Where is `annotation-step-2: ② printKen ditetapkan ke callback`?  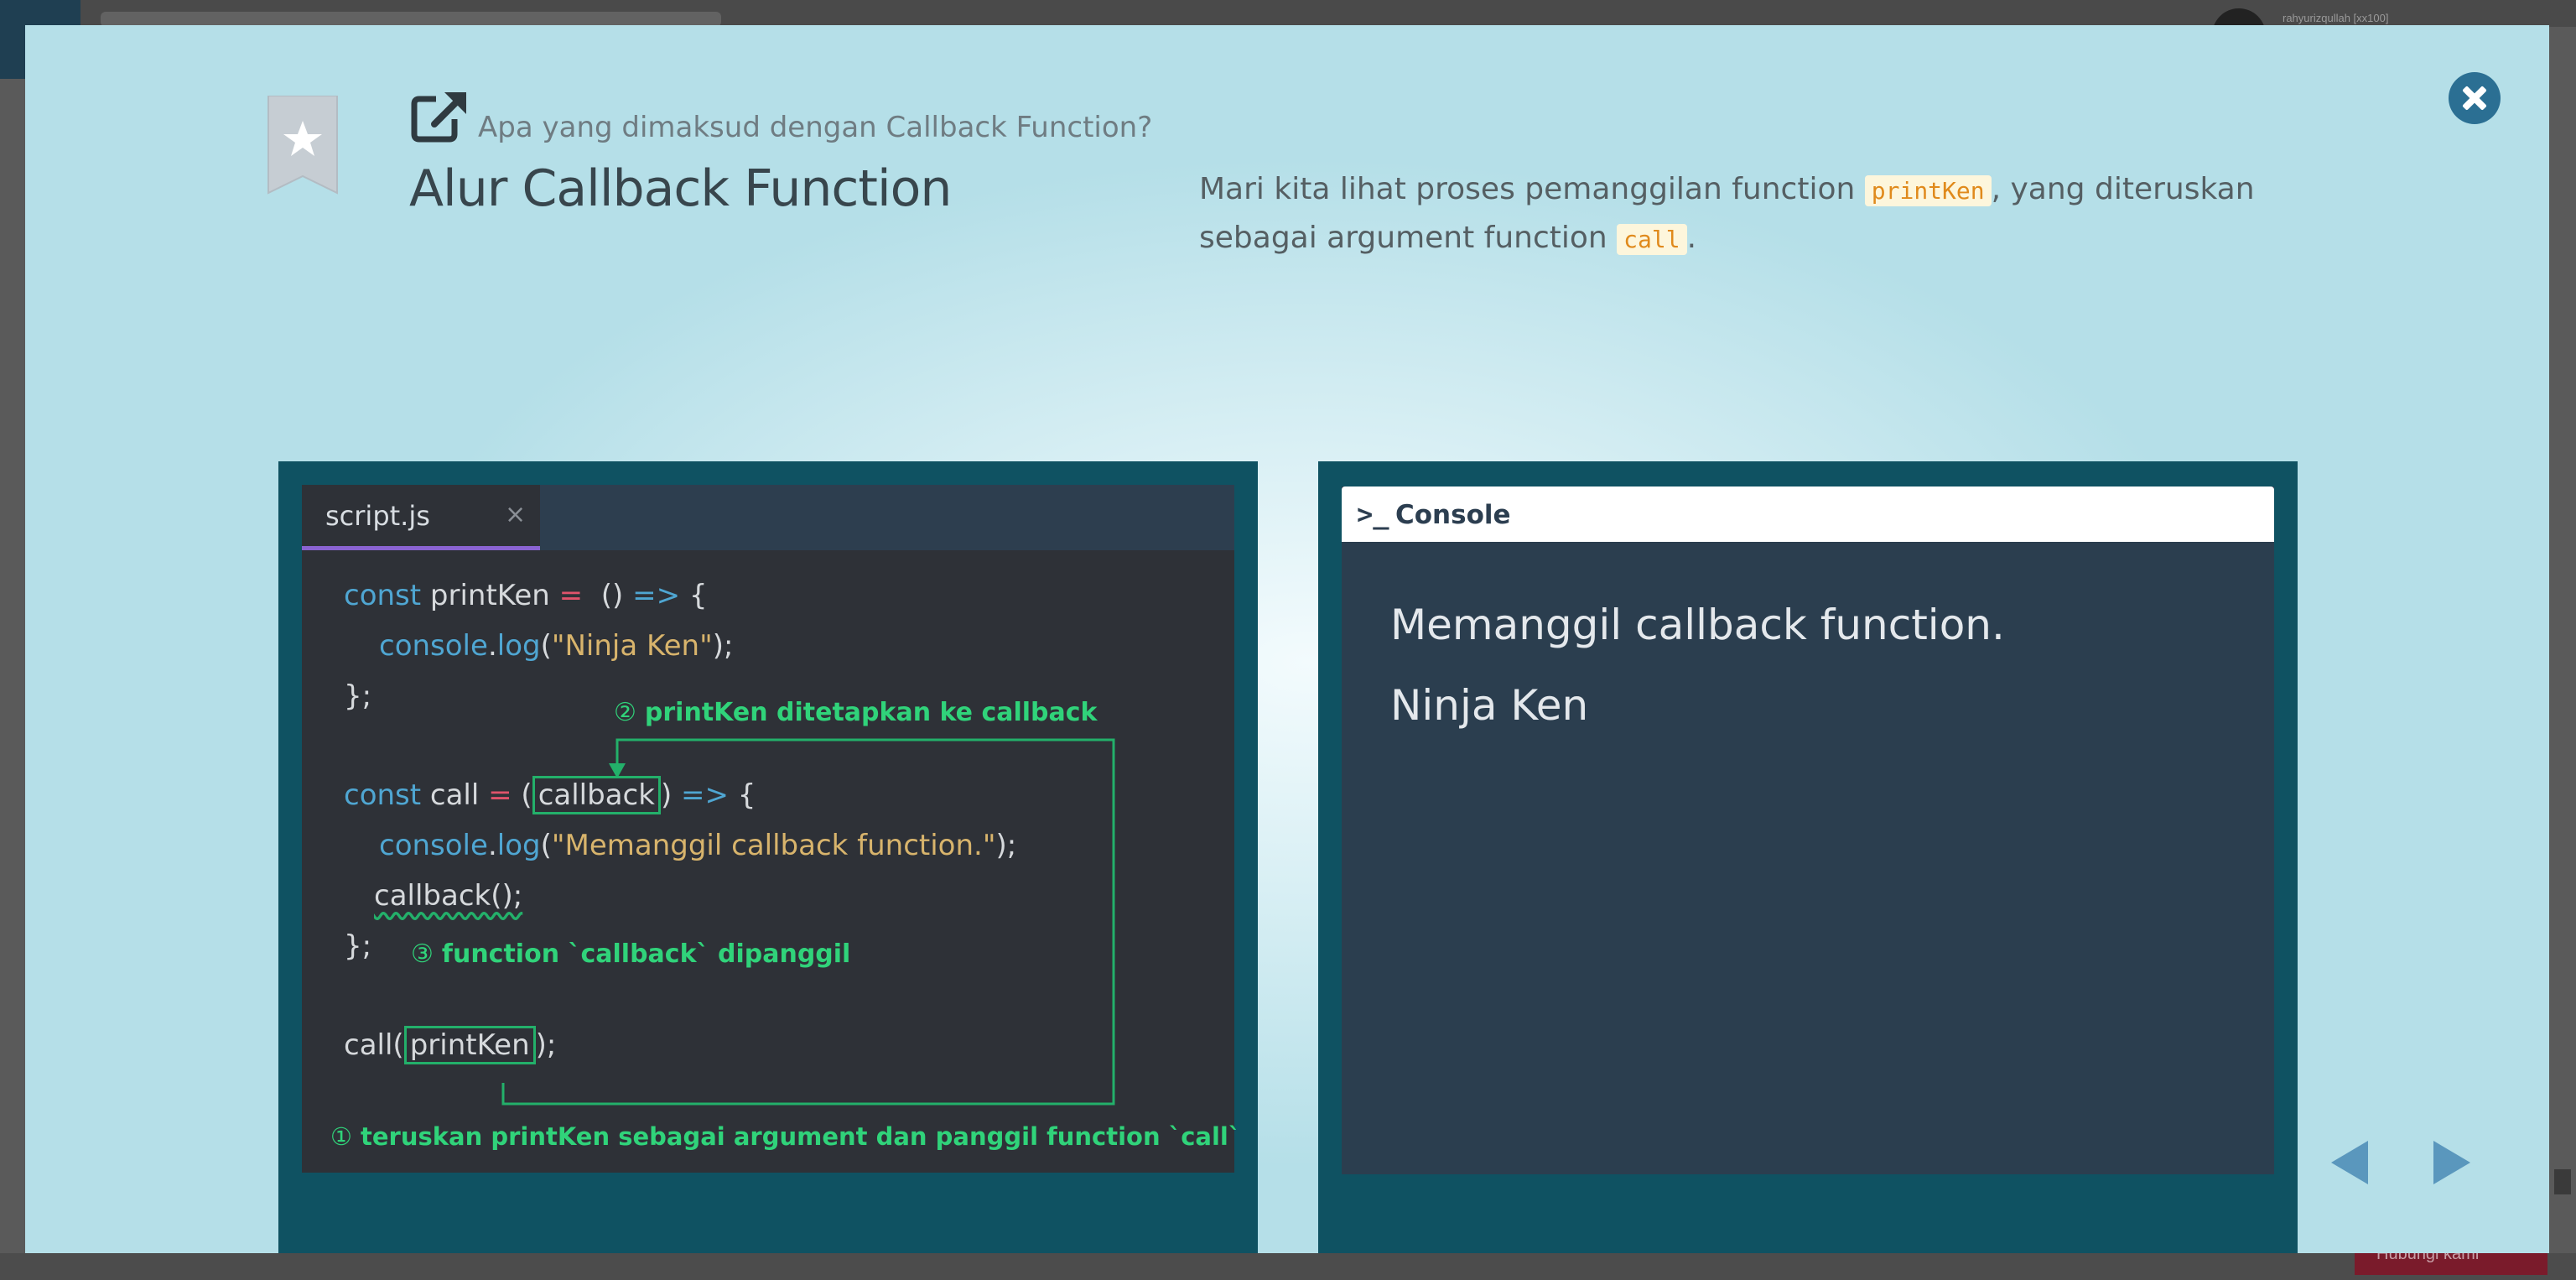 annotation-step-2: ② printKen ditetapkan ke callback is located at coordinates (856, 712).